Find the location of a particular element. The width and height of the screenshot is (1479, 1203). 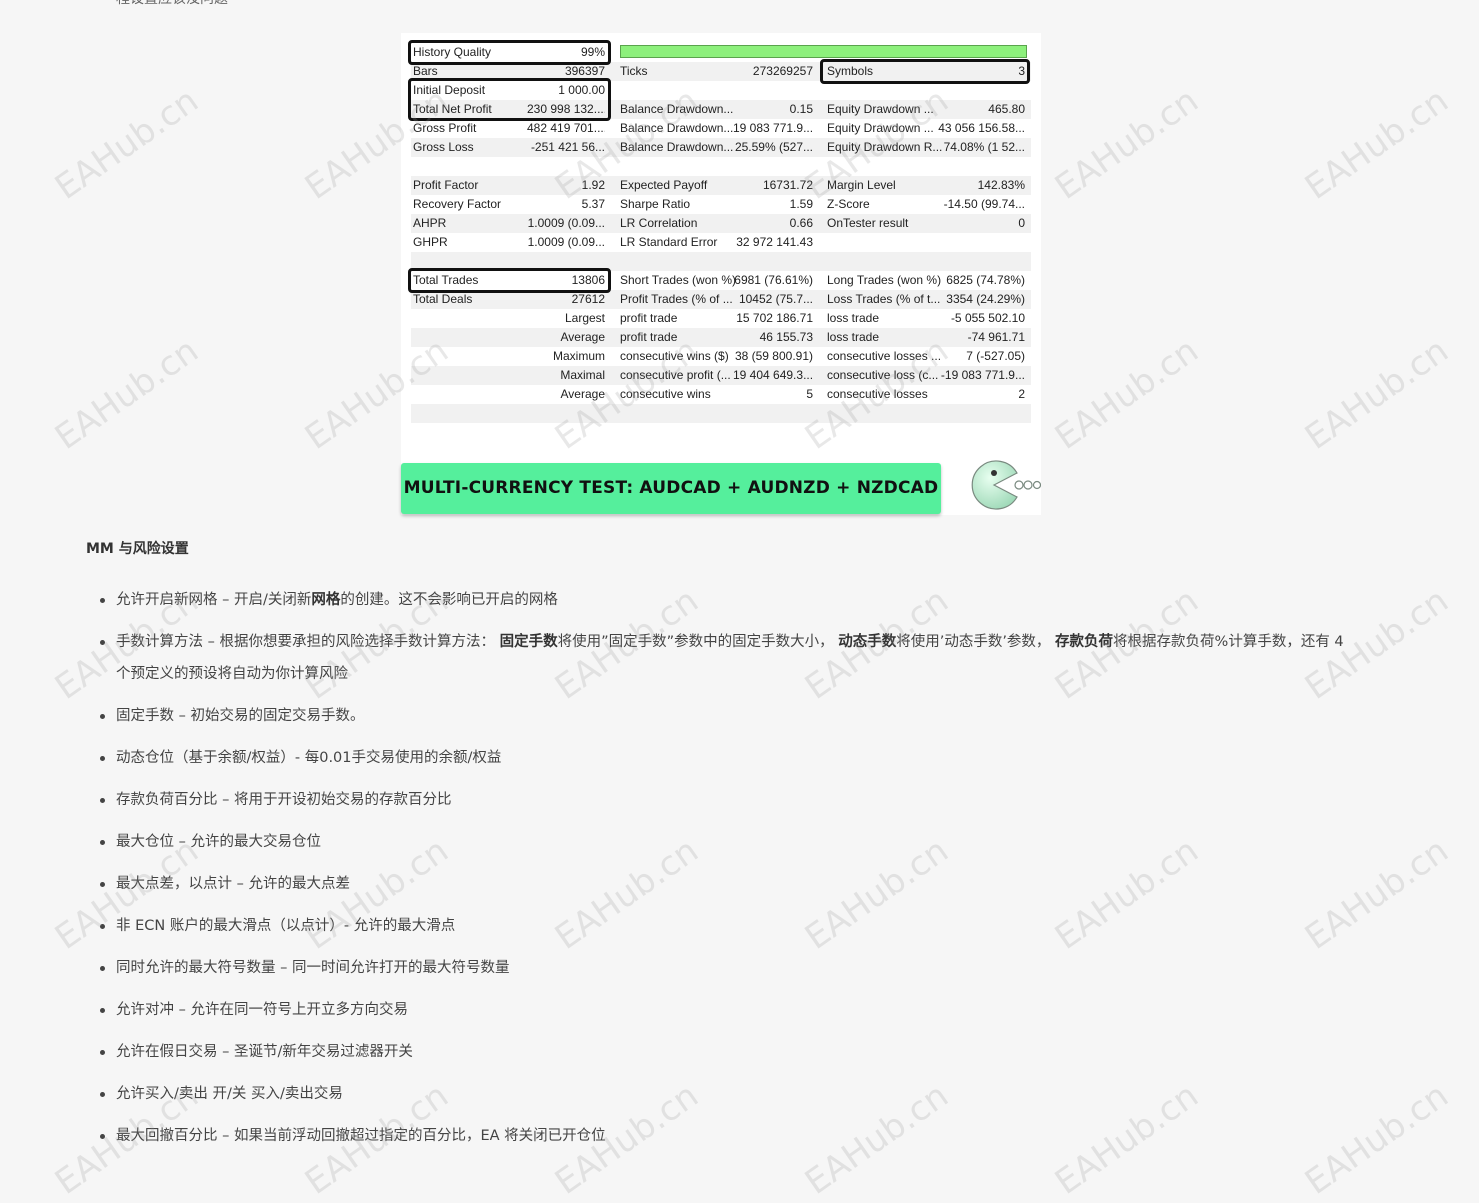

list-item-text: 手数计算方法 – 根据你想要承担的风险选择手数计算方法： is located at coordinates (308, 642).